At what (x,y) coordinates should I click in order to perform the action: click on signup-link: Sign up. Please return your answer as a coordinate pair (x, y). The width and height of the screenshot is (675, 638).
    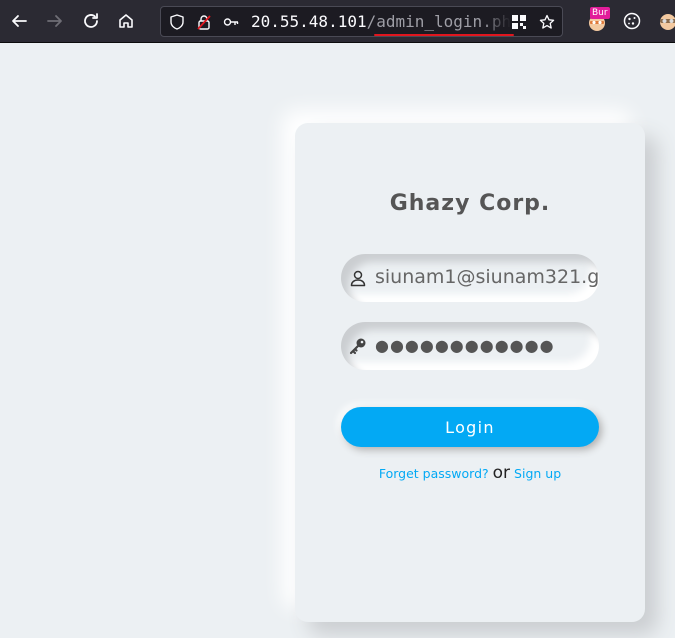
    Looking at the image, I should click on (537, 473).